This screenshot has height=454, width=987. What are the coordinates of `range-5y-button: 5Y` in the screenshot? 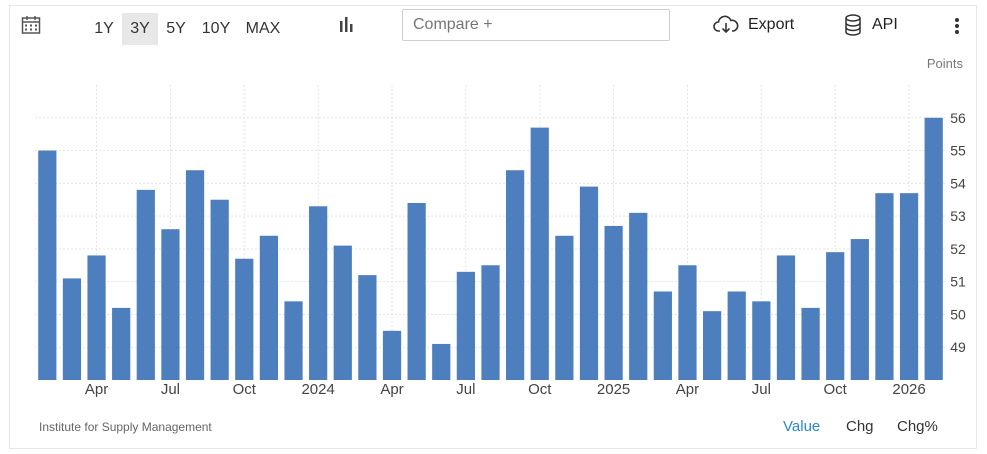 It's located at (176, 29).